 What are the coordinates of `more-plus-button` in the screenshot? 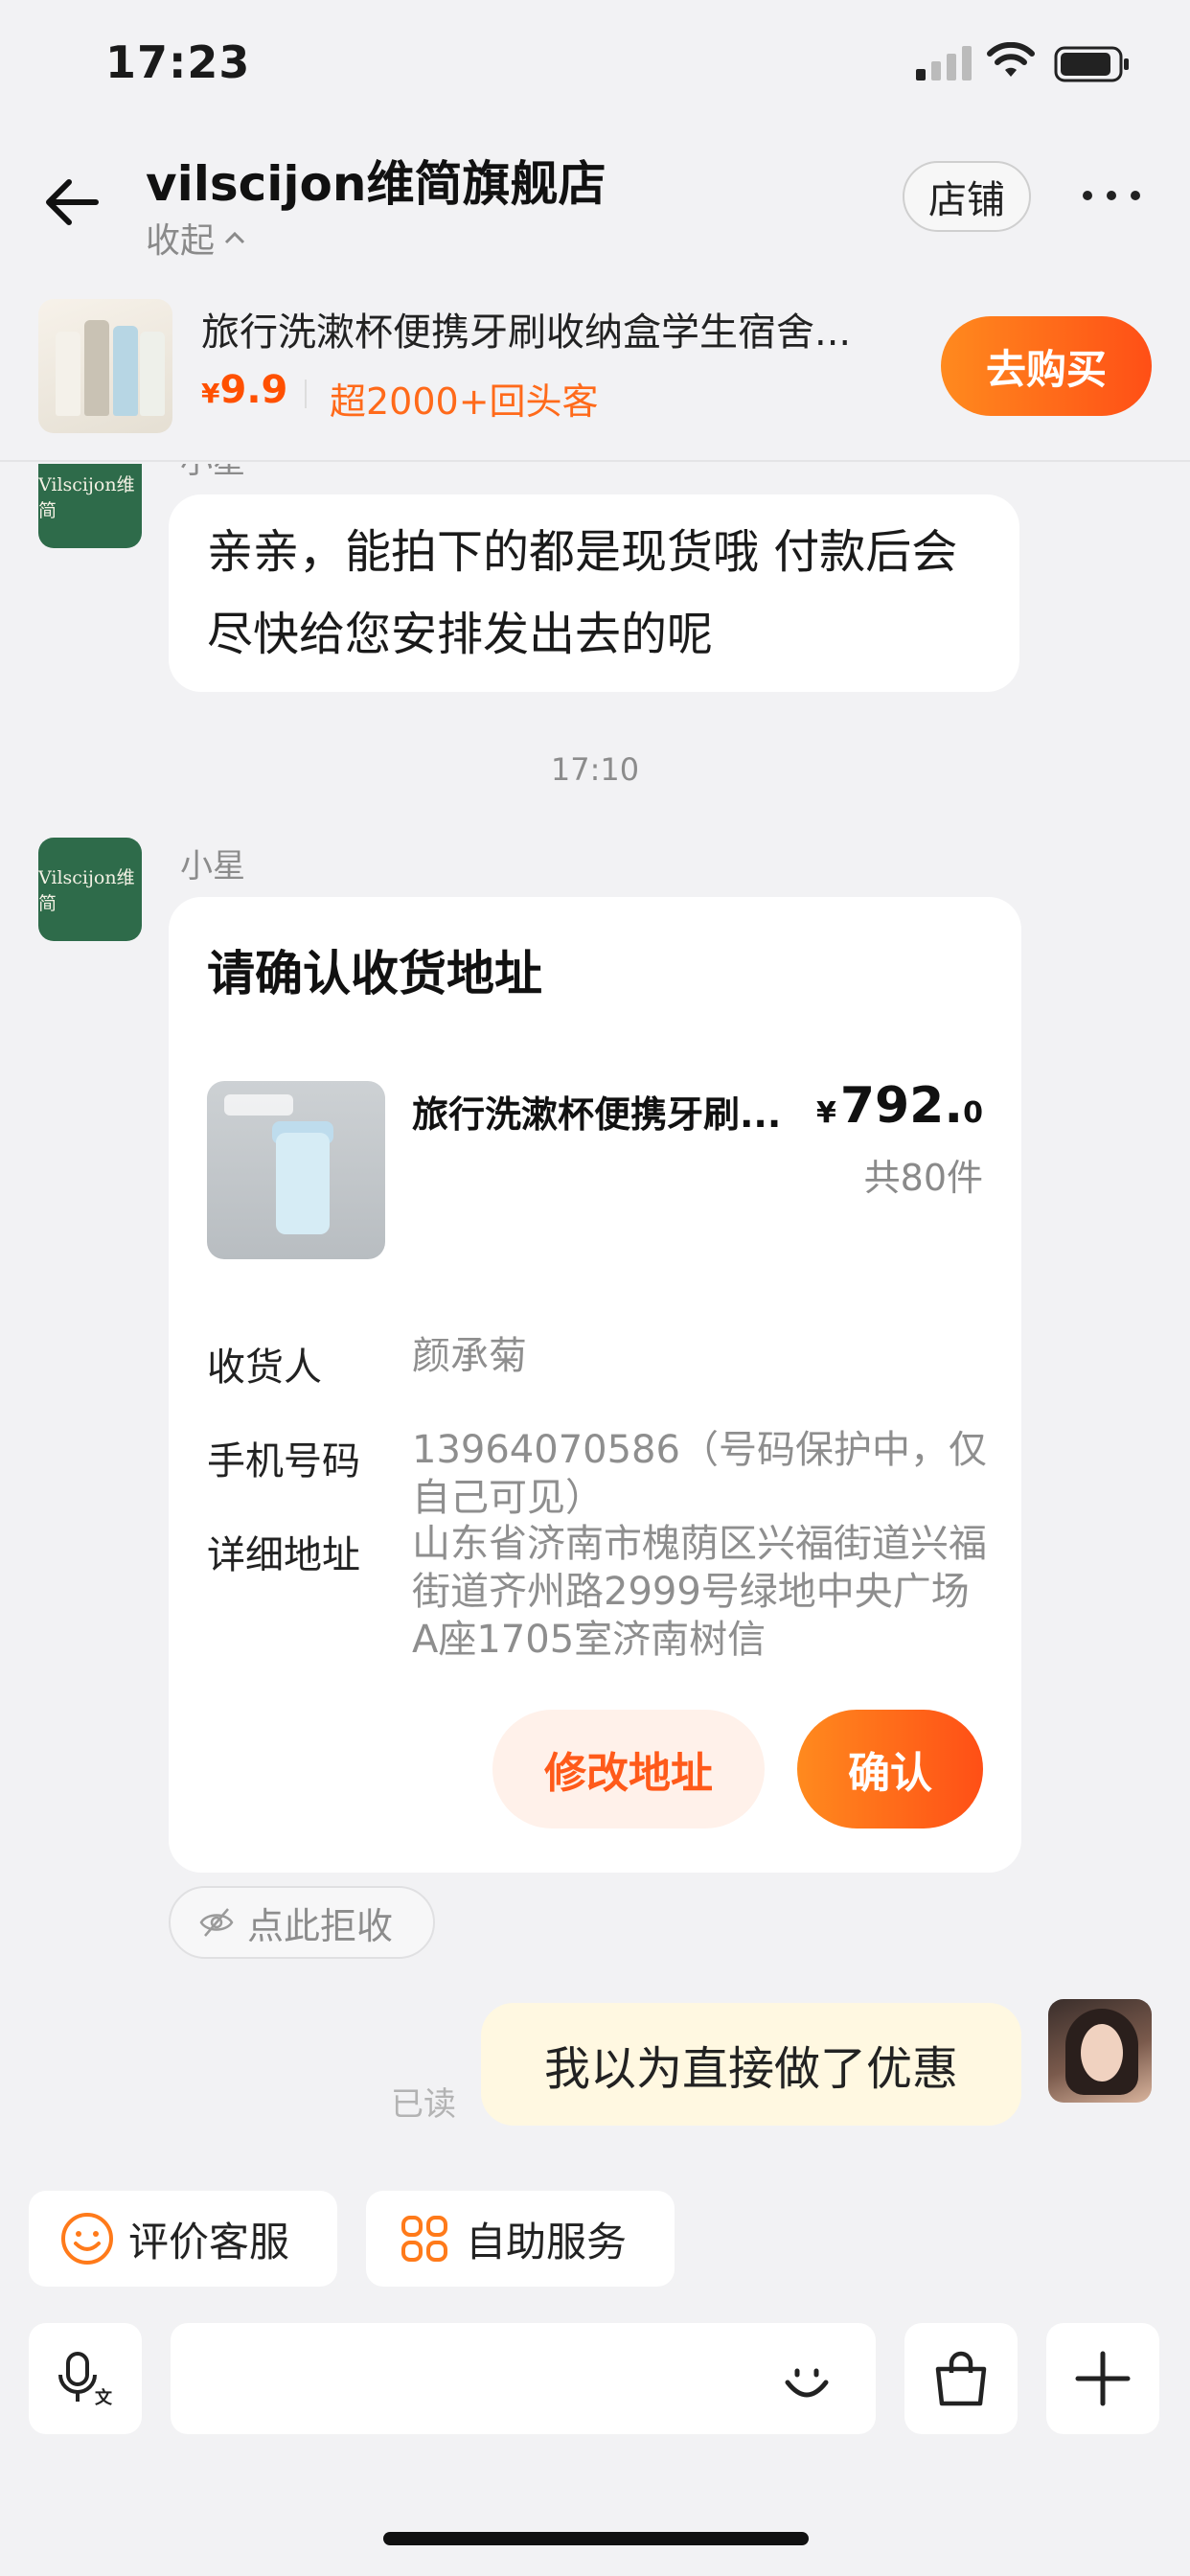 It's located at (1102, 2378).